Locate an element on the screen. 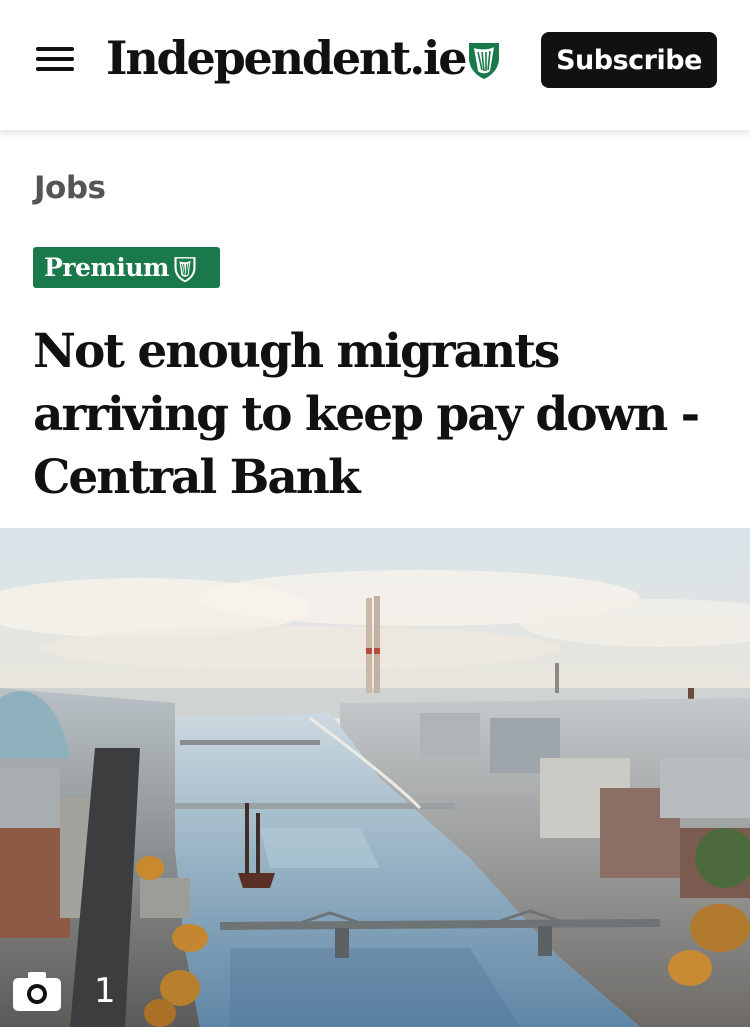 The image size is (750, 1027). image-count: 1 is located at coordinates (105, 990).